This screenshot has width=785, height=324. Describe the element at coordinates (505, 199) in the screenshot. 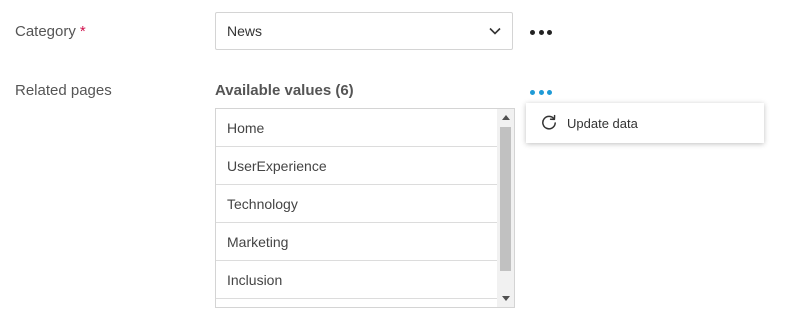

I see `scroll-thumb` at that location.